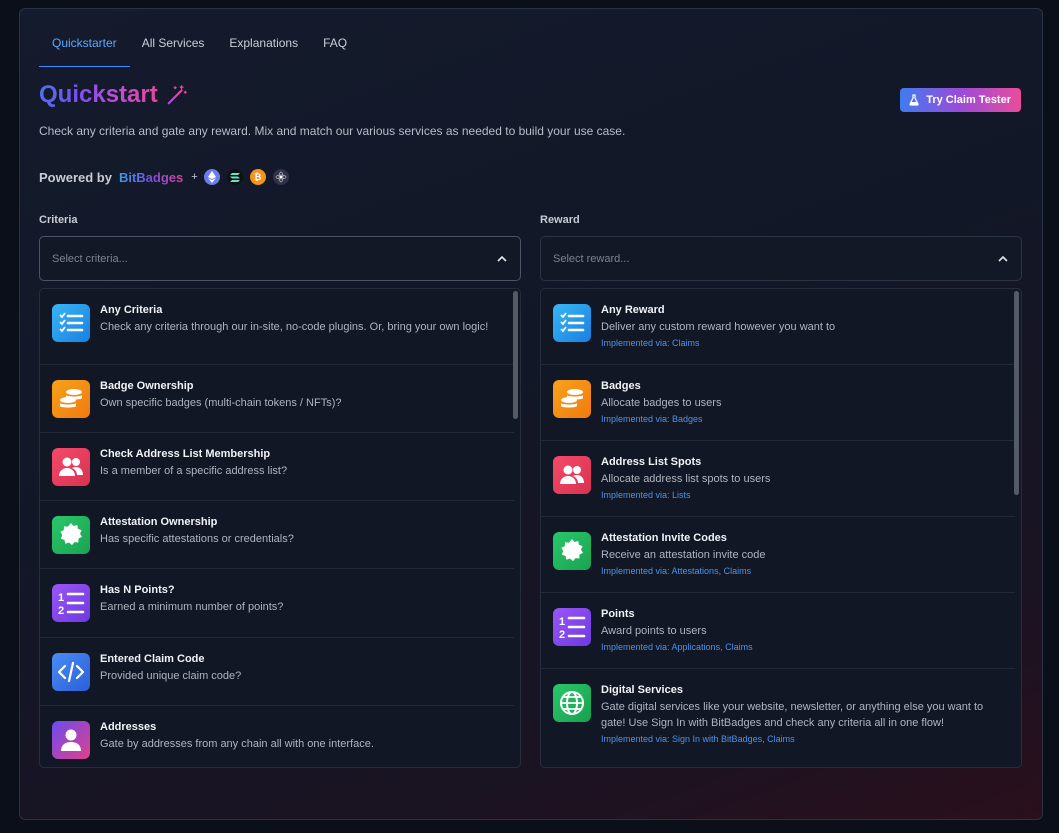  I want to click on option-description: Provided unique claim code?, so click(171, 676).